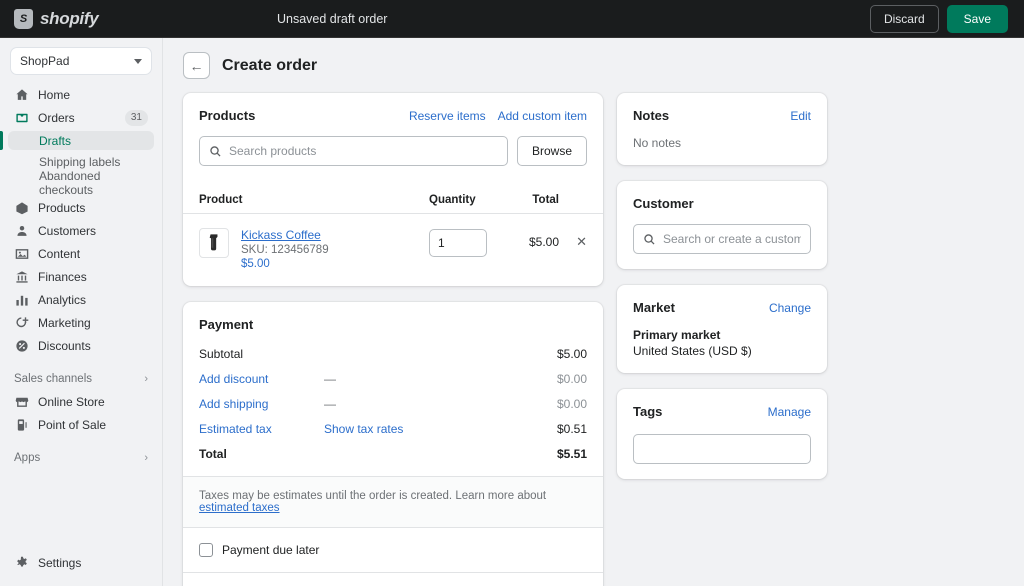 The width and height of the screenshot is (1024, 586). What do you see at coordinates (977, 18) in the screenshot?
I see `save-button: Save` at bounding box center [977, 18].